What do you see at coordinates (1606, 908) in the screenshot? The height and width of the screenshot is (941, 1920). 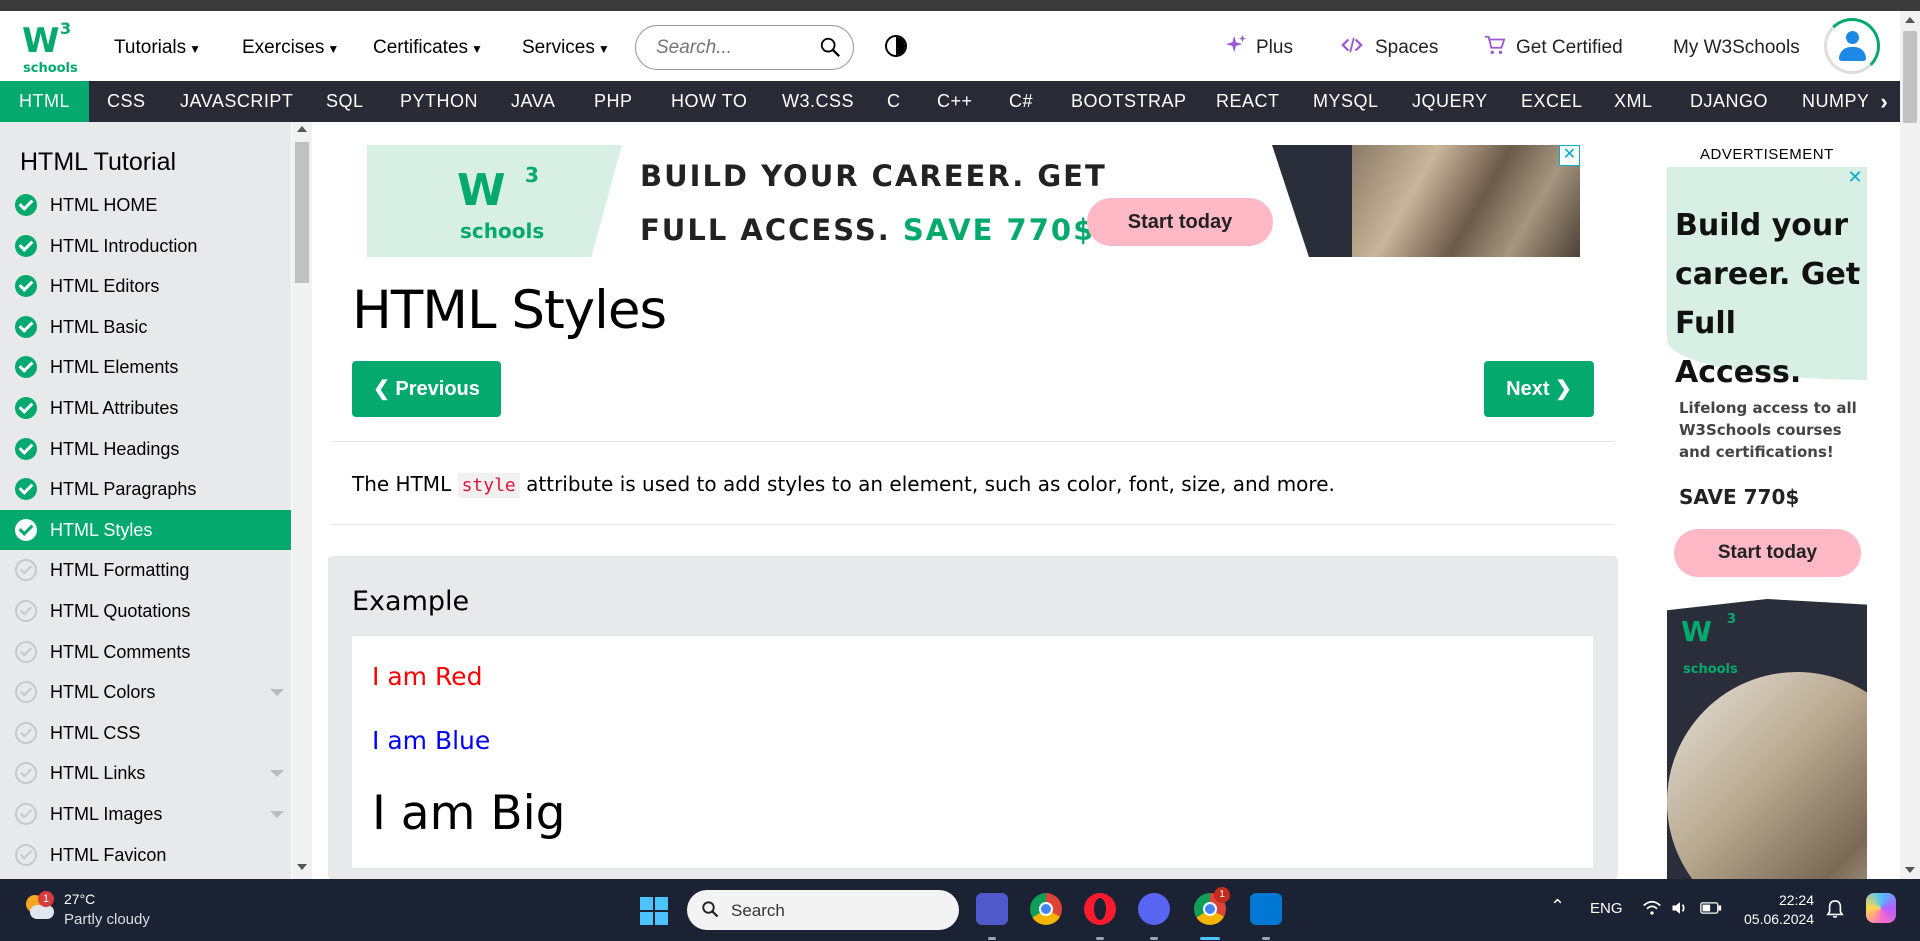 I see `language-indicator: ENG` at bounding box center [1606, 908].